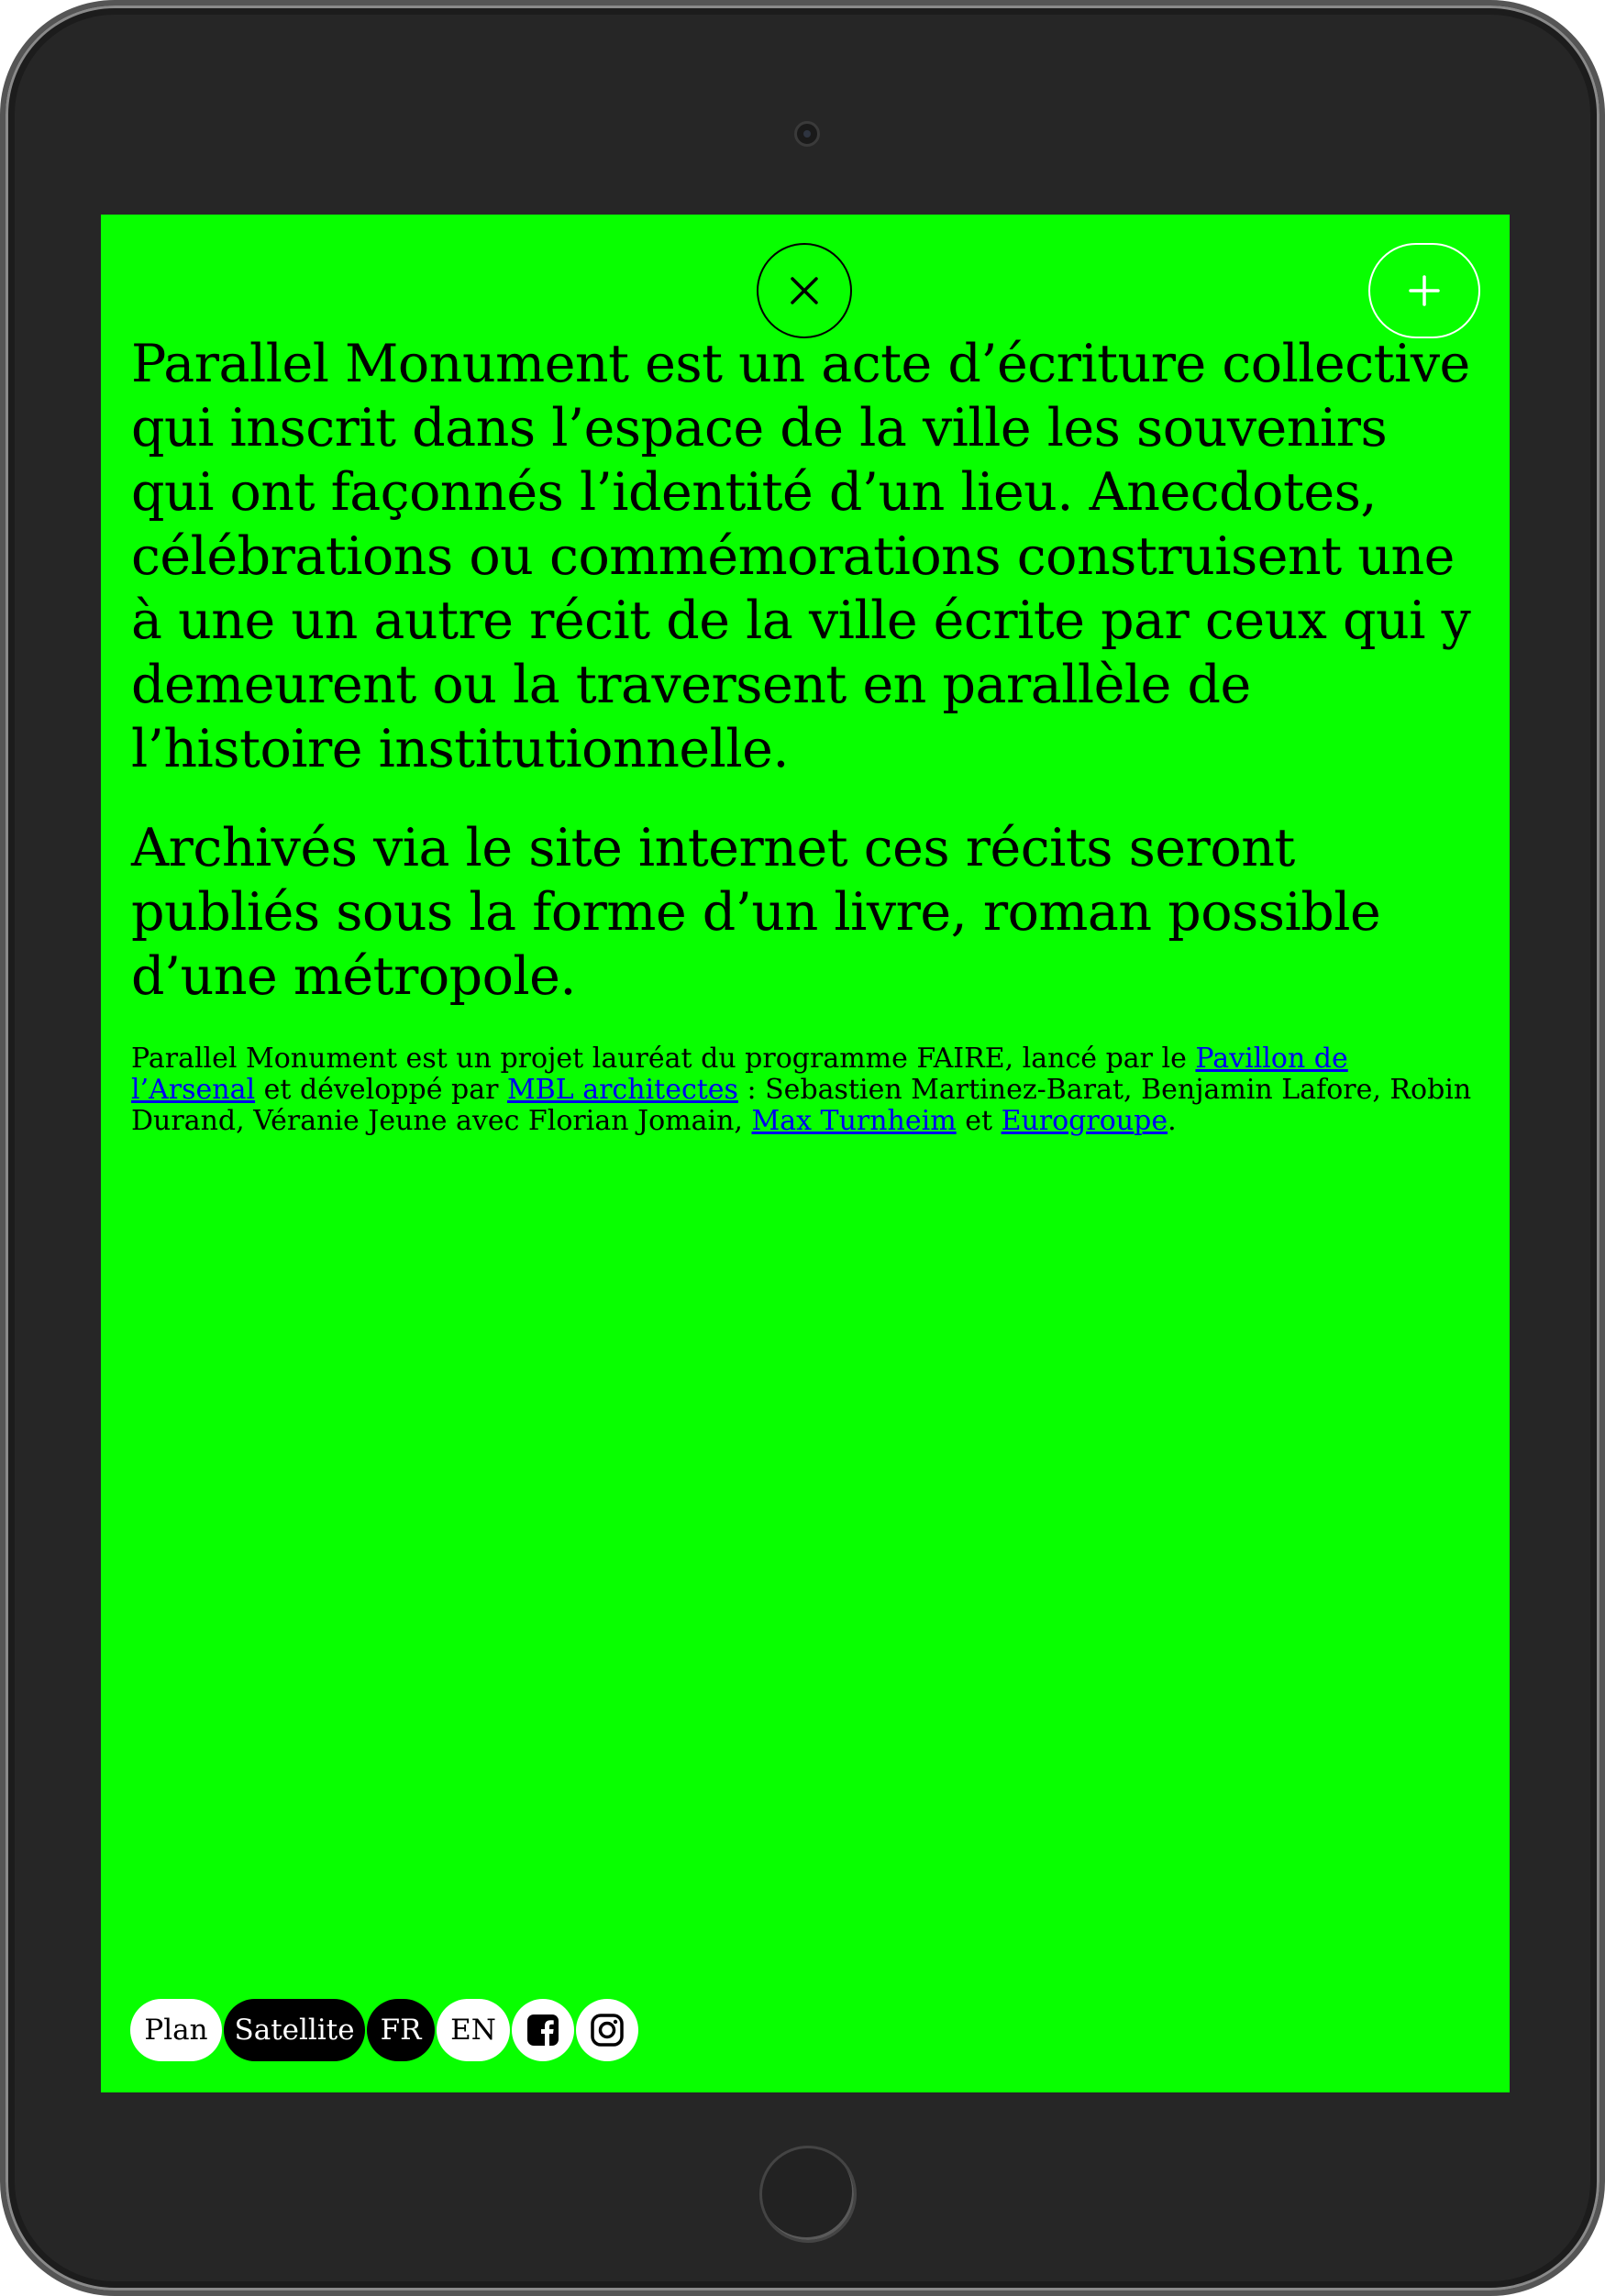  What do you see at coordinates (854, 1121) in the screenshot?
I see `max-turnheim-link: Max Turnheim` at bounding box center [854, 1121].